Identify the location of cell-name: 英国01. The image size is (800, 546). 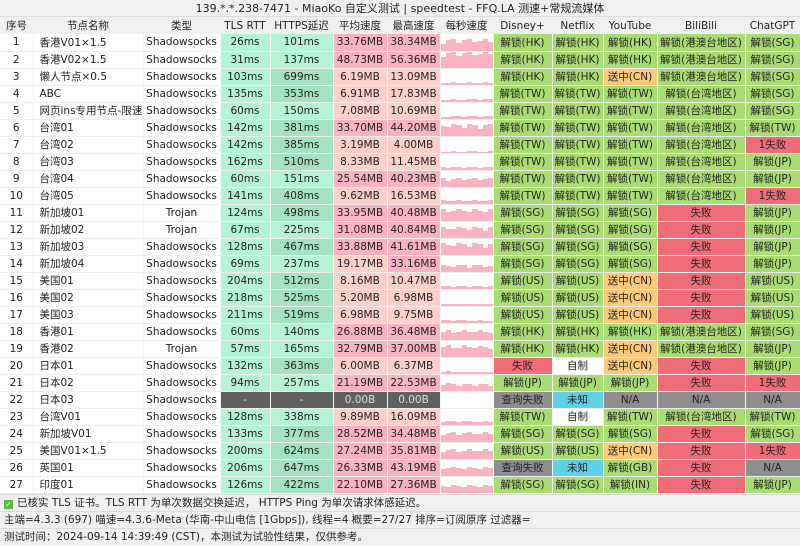
(88, 468).